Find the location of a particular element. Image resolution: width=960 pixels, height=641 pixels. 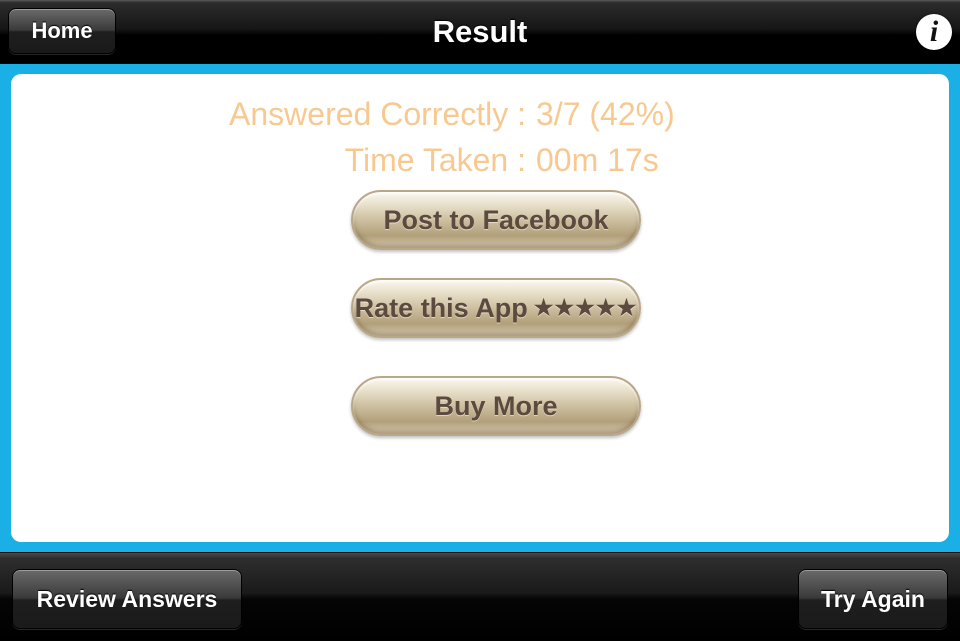

page-title: Result is located at coordinates (480, 31).